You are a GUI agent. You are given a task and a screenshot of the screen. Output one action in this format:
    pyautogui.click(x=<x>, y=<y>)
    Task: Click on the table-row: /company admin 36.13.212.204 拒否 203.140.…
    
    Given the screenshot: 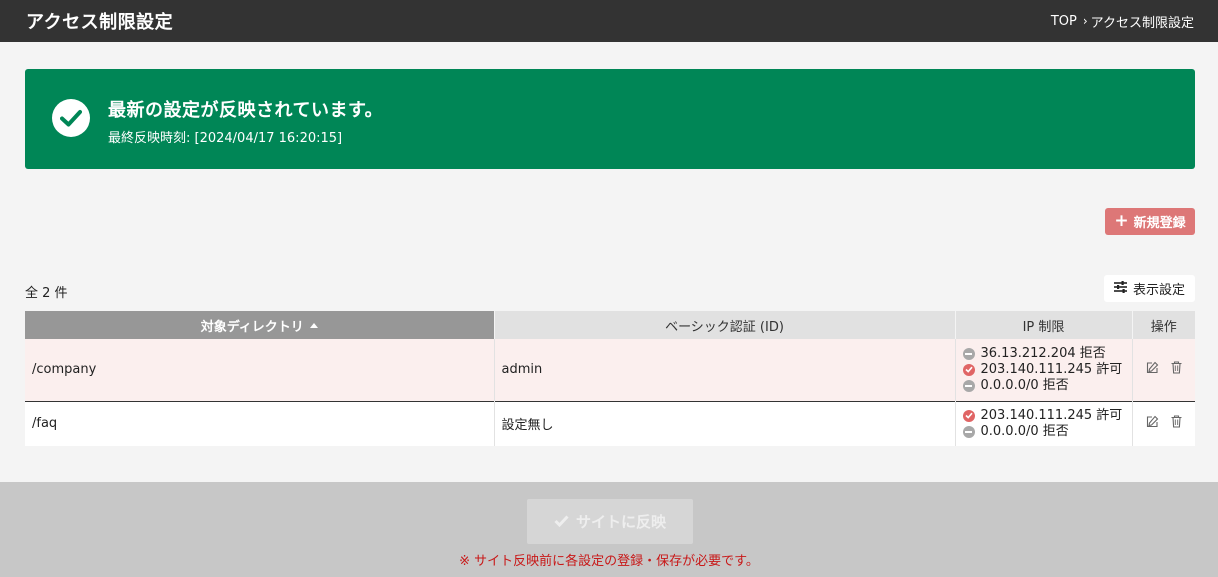 What is the action you would take?
    pyautogui.click(x=610, y=370)
    